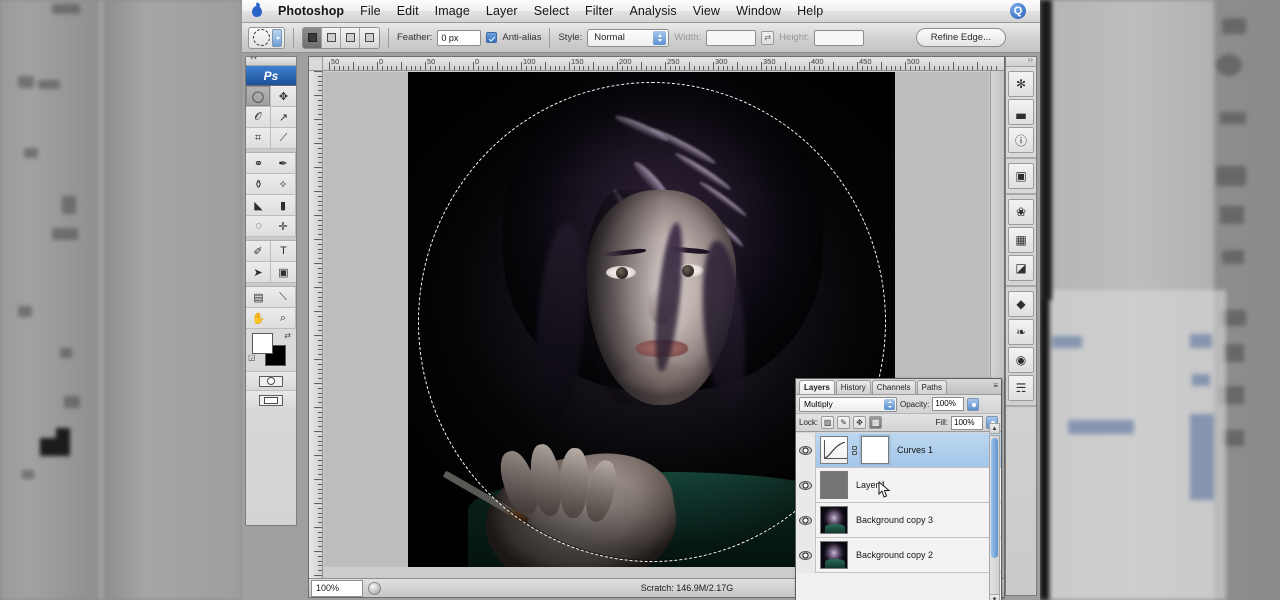  What do you see at coordinates (258, 297) in the screenshot?
I see `notes-tool: ▤` at bounding box center [258, 297].